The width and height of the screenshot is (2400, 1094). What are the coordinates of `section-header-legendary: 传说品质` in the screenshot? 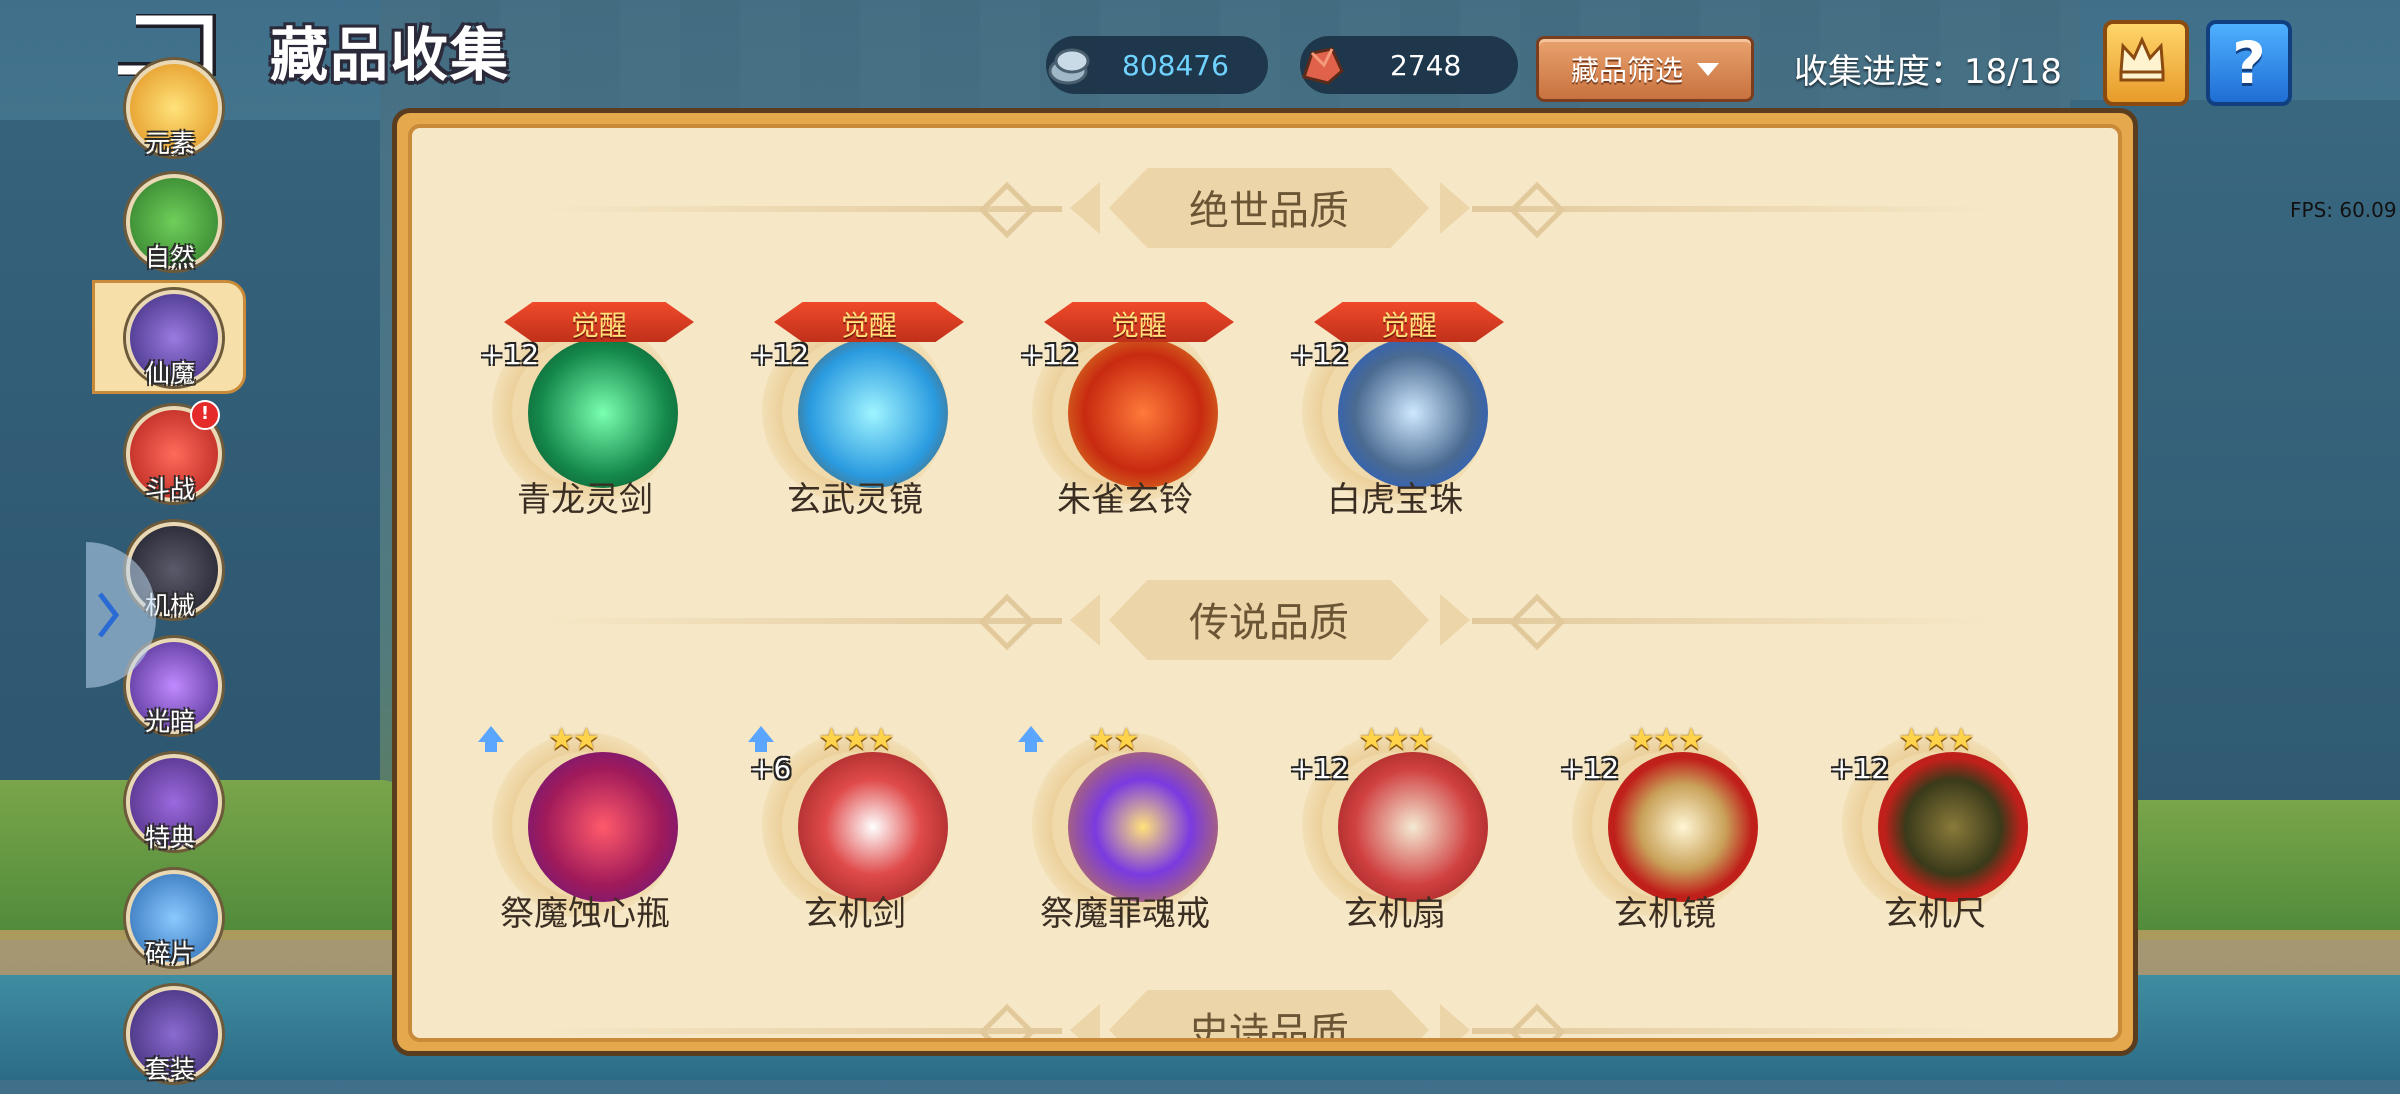 It's located at (1265, 620).